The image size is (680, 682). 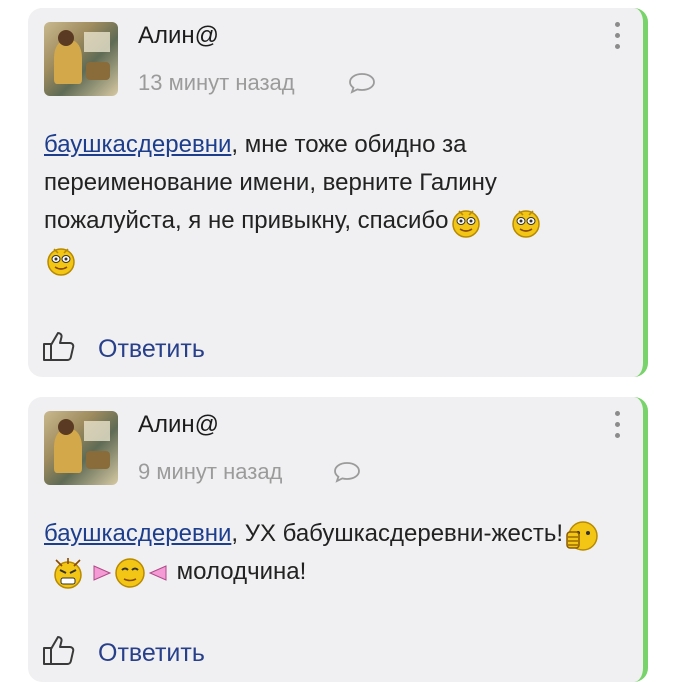 I want to click on thumbs-up-smiley-icon, so click(x=580, y=535).